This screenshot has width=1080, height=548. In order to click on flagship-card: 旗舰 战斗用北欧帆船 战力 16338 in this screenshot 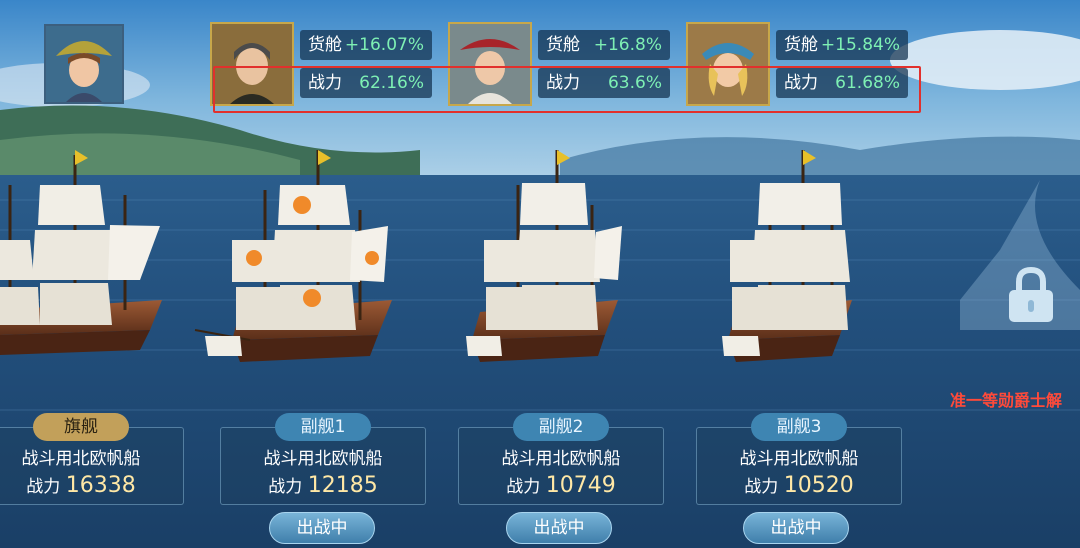, I will do `click(92, 459)`.